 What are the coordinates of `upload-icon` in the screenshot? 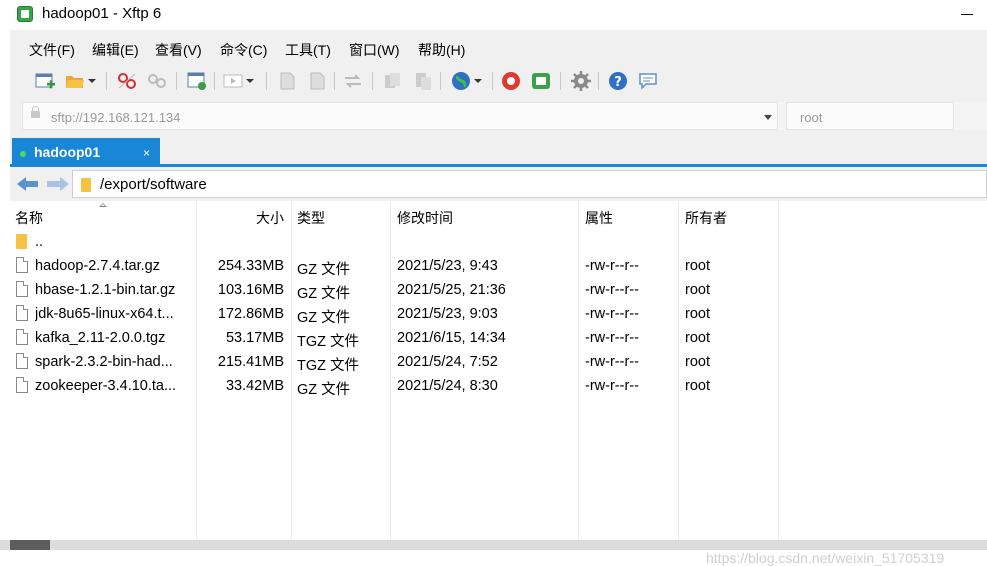 It's located at (287, 81).